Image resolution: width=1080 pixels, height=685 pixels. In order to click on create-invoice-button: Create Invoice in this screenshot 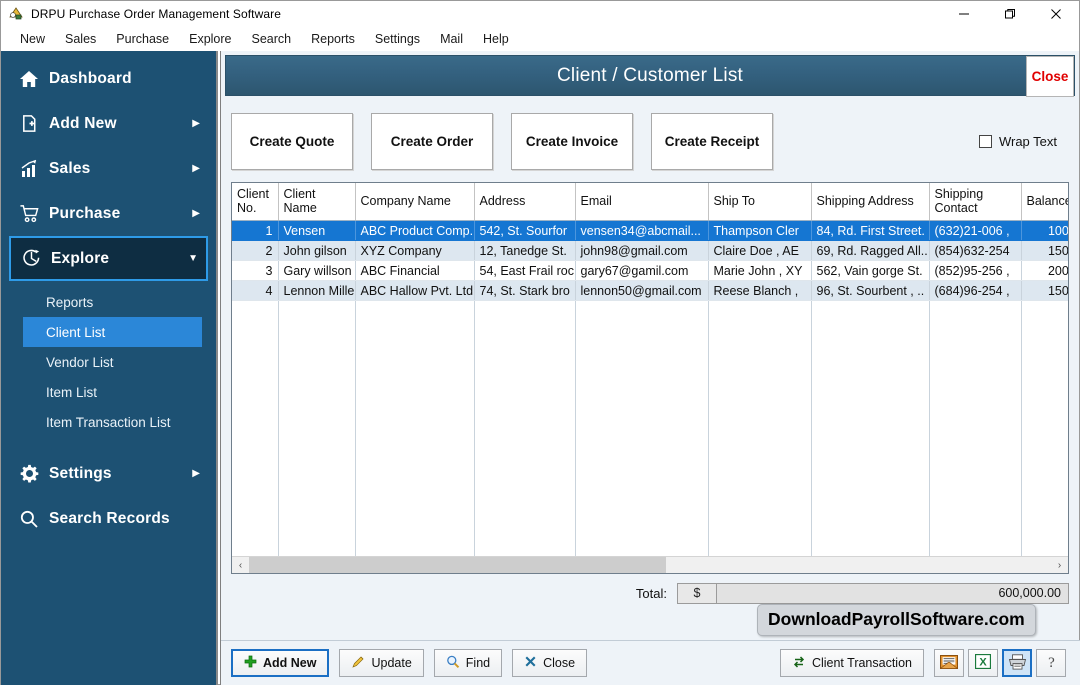, I will do `click(572, 141)`.